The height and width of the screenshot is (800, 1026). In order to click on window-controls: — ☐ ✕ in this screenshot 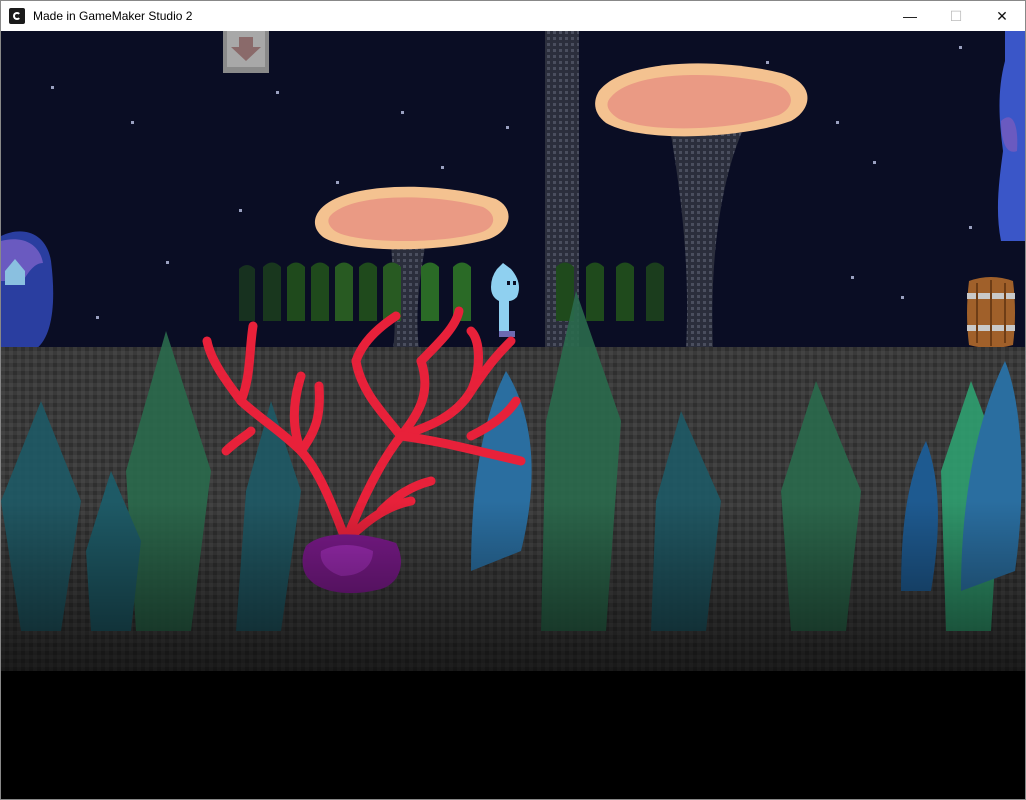, I will do `click(956, 16)`.